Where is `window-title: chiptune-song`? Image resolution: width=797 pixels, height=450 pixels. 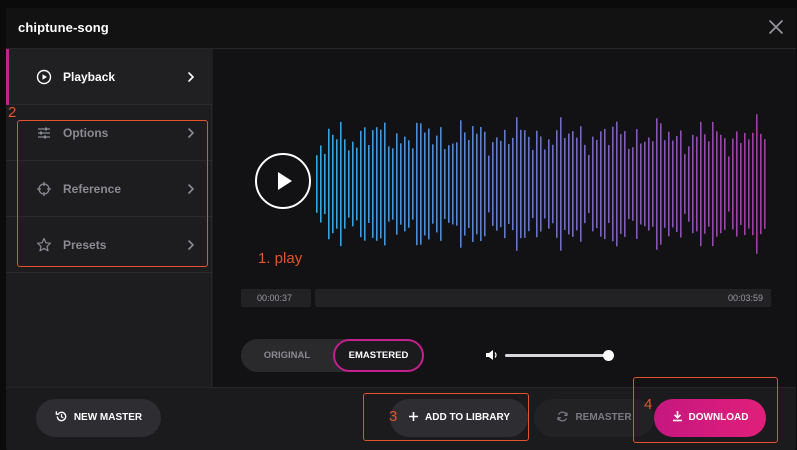 window-title: chiptune-song is located at coordinates (63, 27).